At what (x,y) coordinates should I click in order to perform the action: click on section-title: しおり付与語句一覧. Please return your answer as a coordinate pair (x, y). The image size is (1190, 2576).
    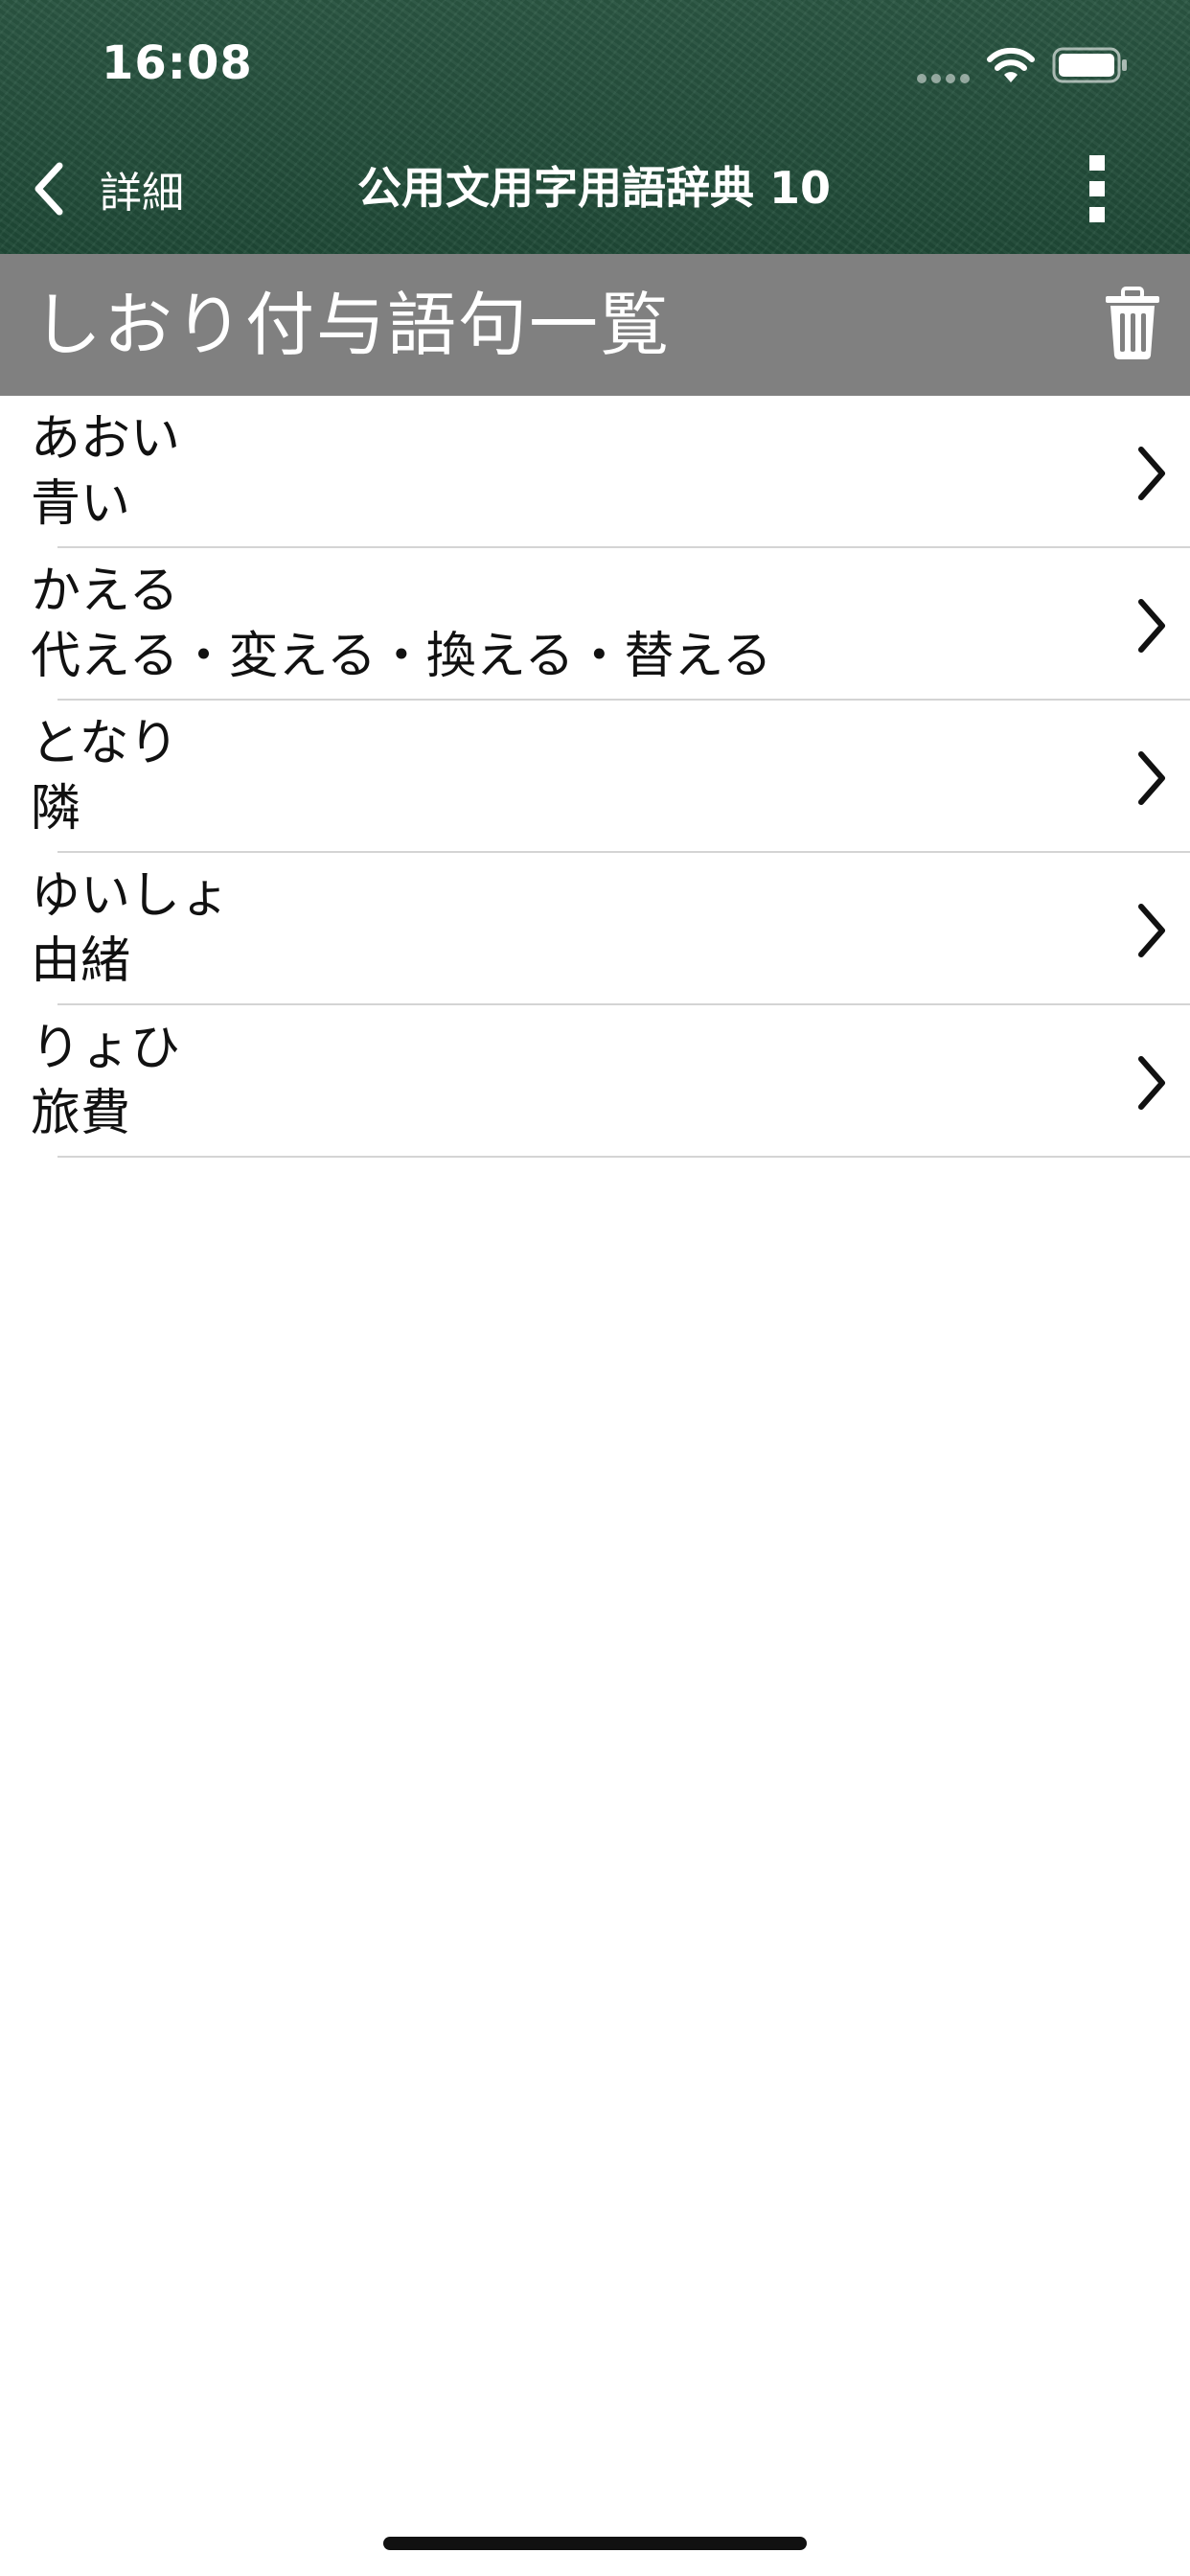
    Looking at the image, I should click on (352, 325).